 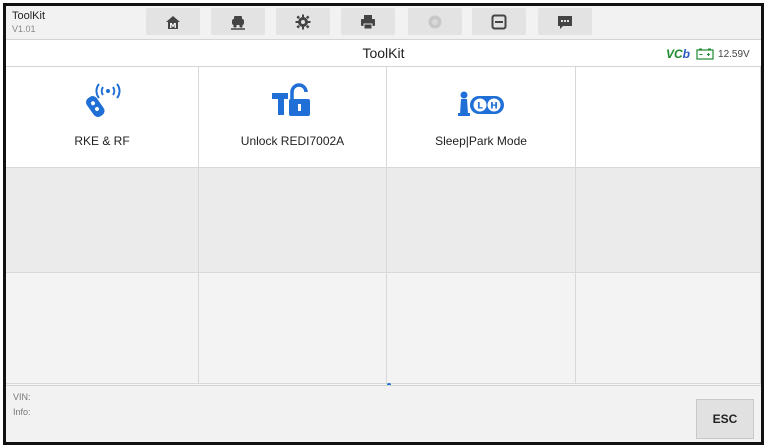 I want to click on message-button, so click(x=565, y=21).